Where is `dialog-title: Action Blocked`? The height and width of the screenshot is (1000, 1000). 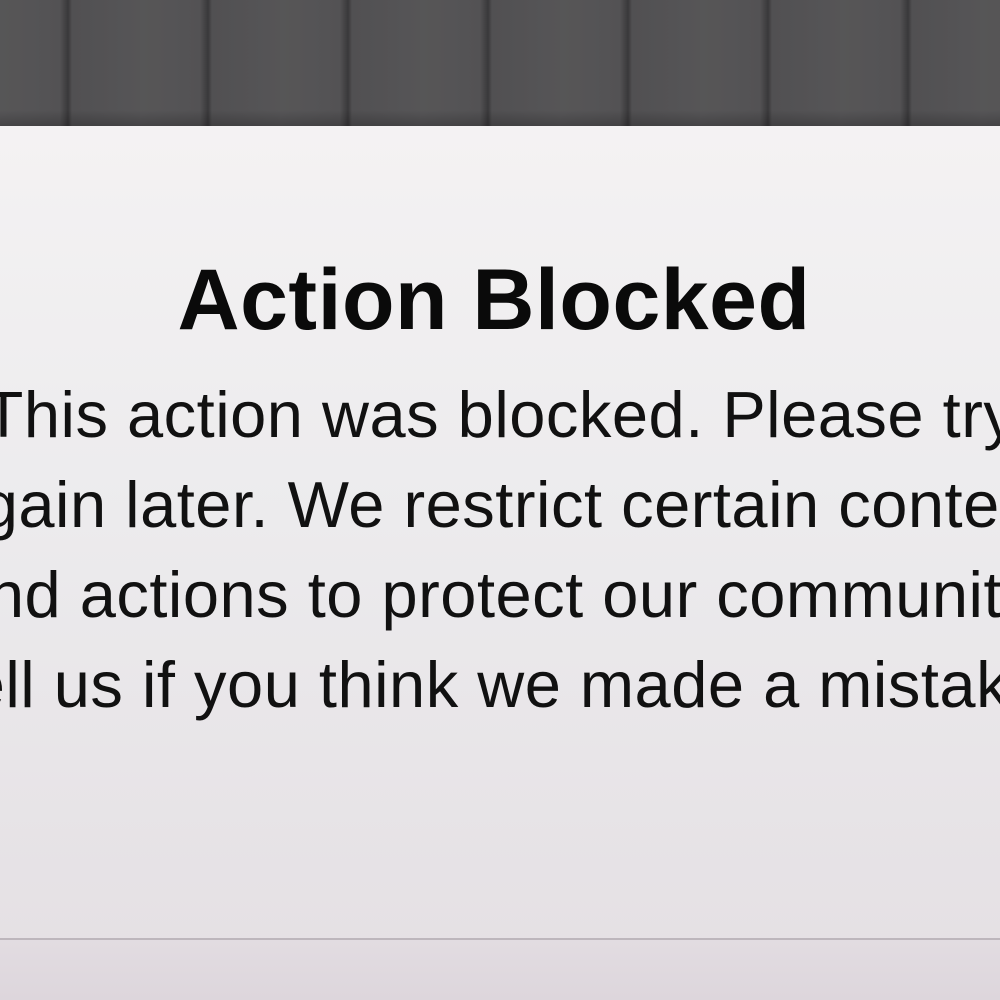 dialog-title: Action Blocked is located at coordinates (494, 300).